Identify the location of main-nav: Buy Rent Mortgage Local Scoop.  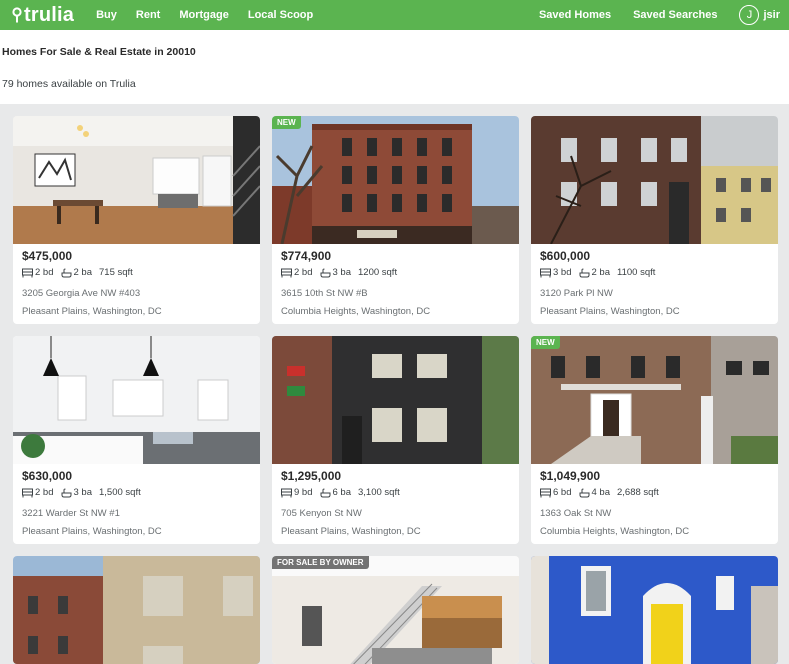
(214, 15).